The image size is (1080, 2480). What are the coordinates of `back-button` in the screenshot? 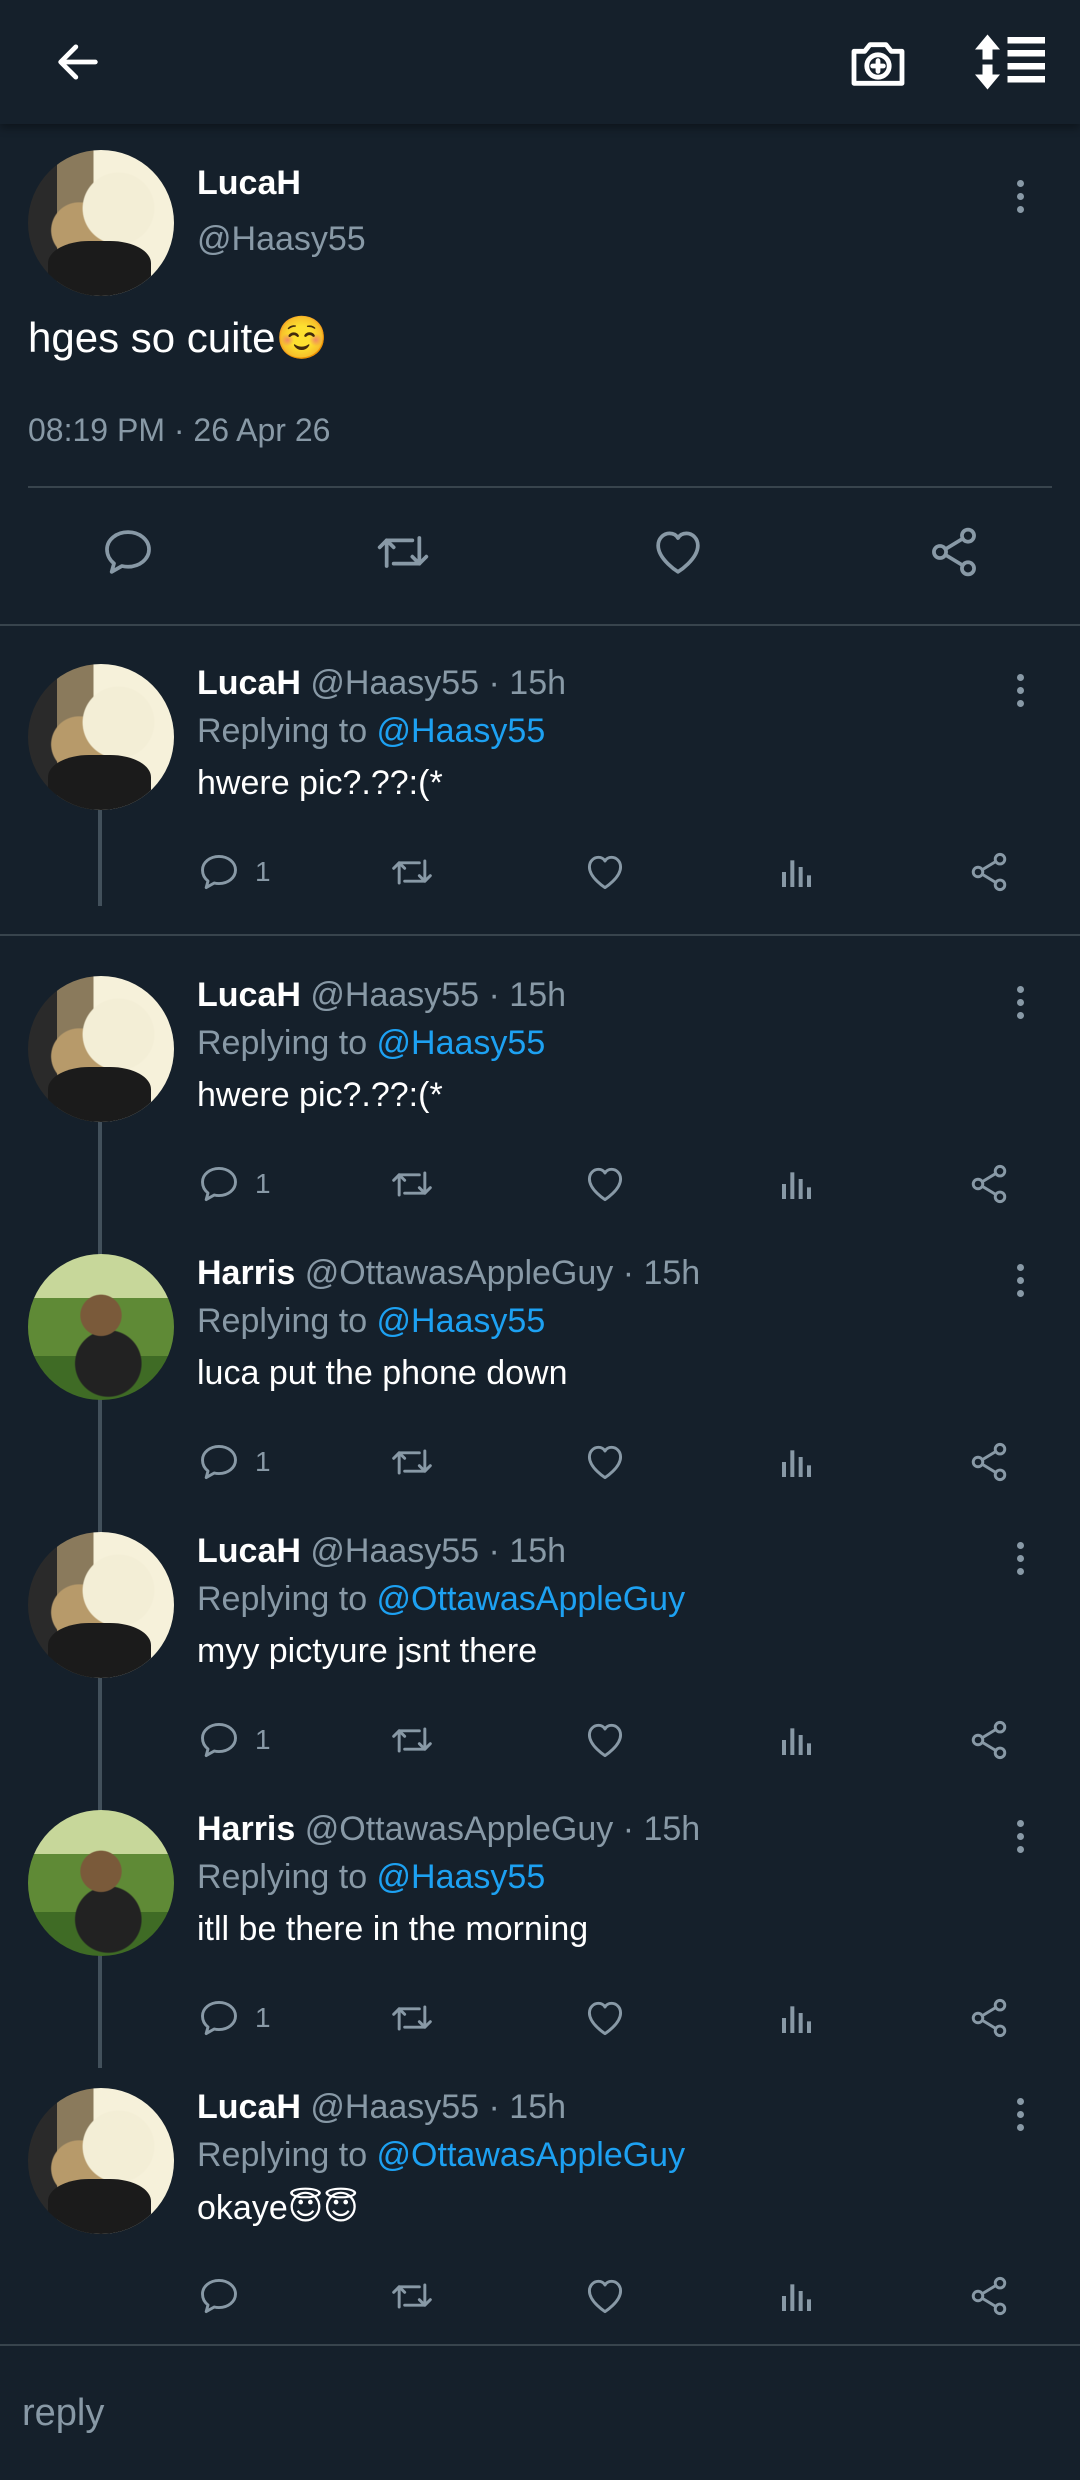 It's located at (78, 62).